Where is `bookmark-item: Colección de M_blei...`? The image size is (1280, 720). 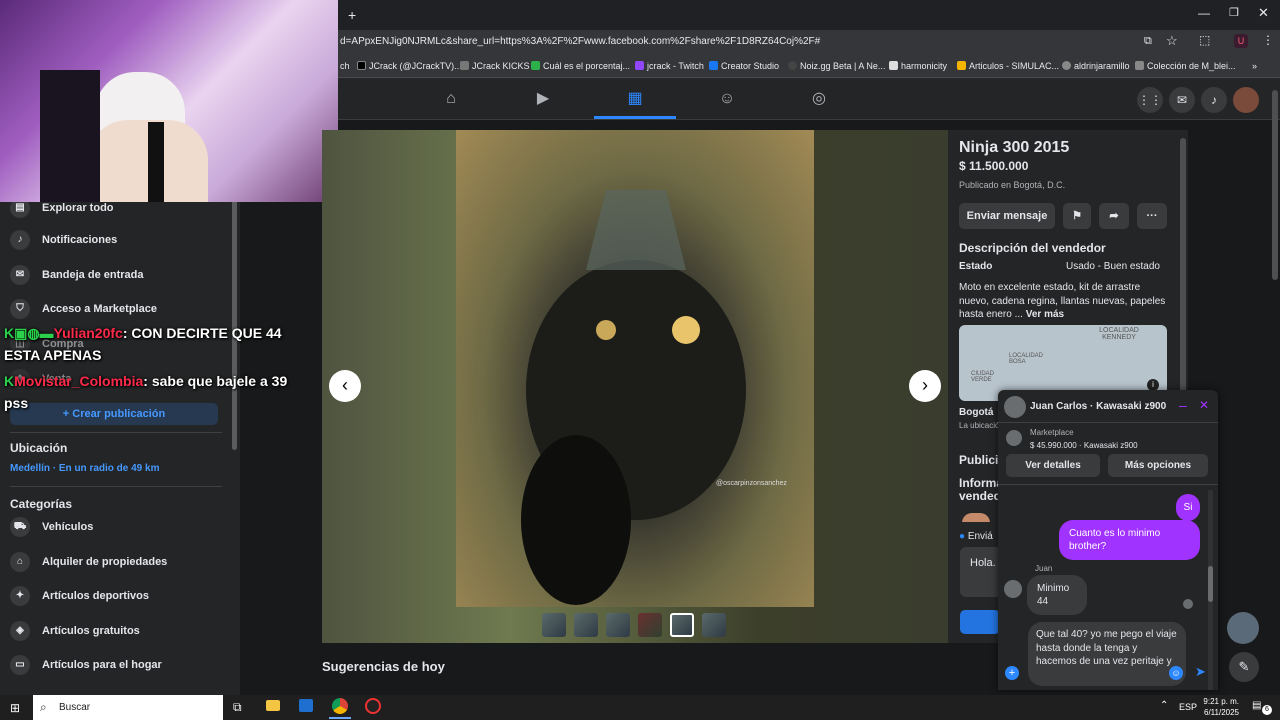
bookmark-item: Colección de M_blei... is located at coordinates (1185, 66).